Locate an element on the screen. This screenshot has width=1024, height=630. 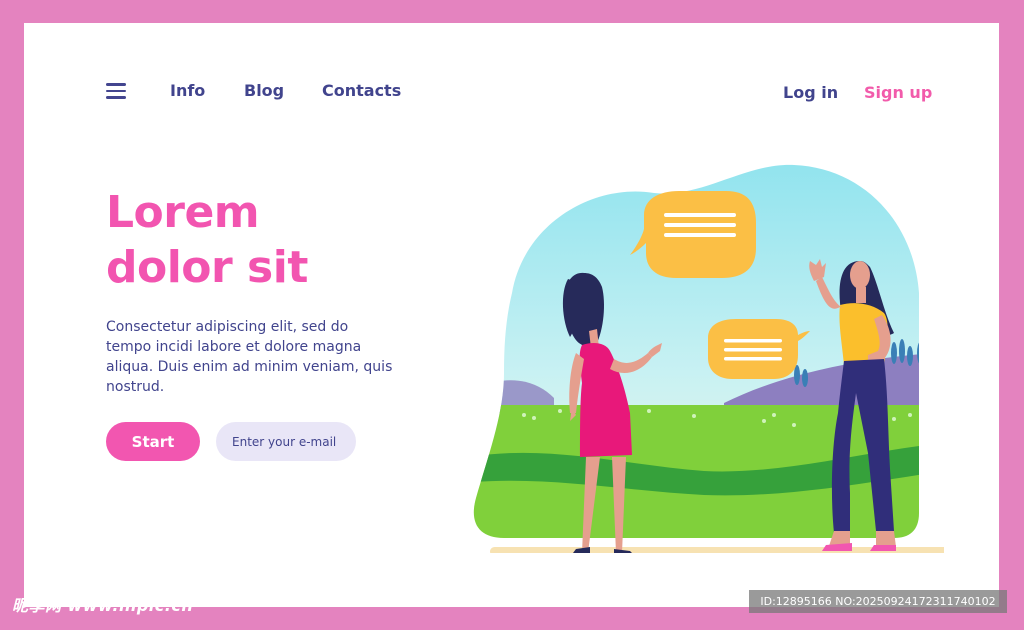
nav-item-info: Info is located at coordinates (187, 90).